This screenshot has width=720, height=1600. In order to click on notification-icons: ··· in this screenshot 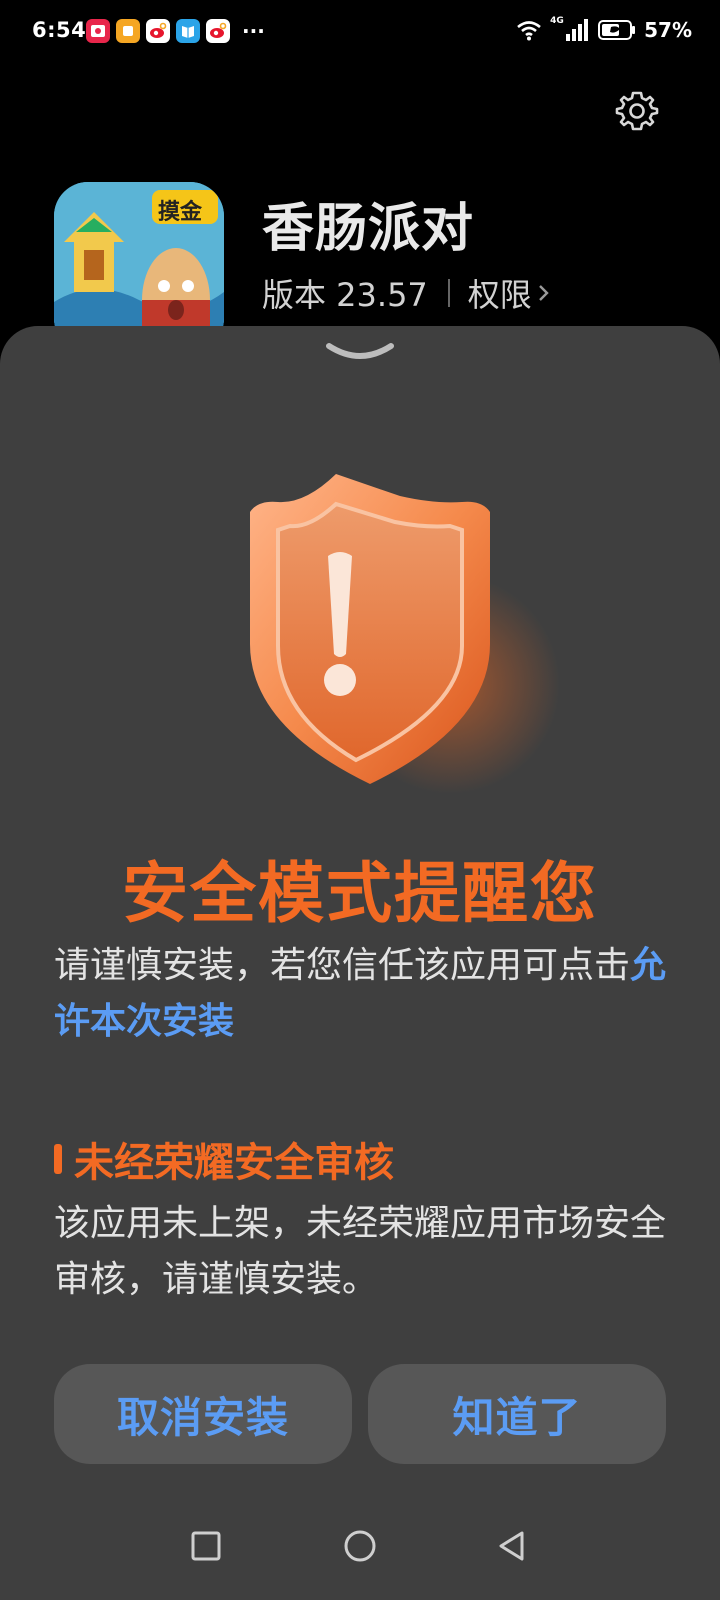, I will do `click(175, 31)`.